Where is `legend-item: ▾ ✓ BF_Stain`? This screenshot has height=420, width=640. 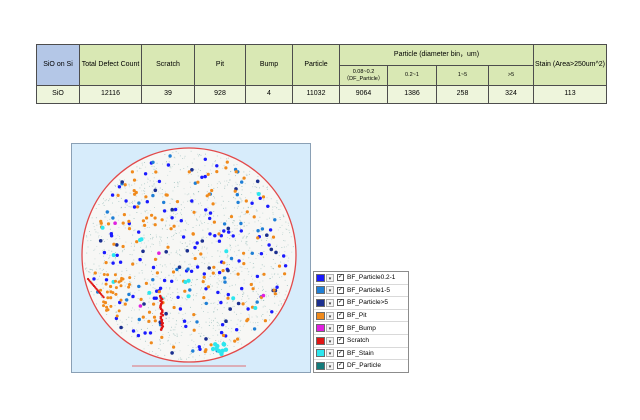
legend-item: ▾ ✓ BF_Stain is located at coordinates (361, 354).